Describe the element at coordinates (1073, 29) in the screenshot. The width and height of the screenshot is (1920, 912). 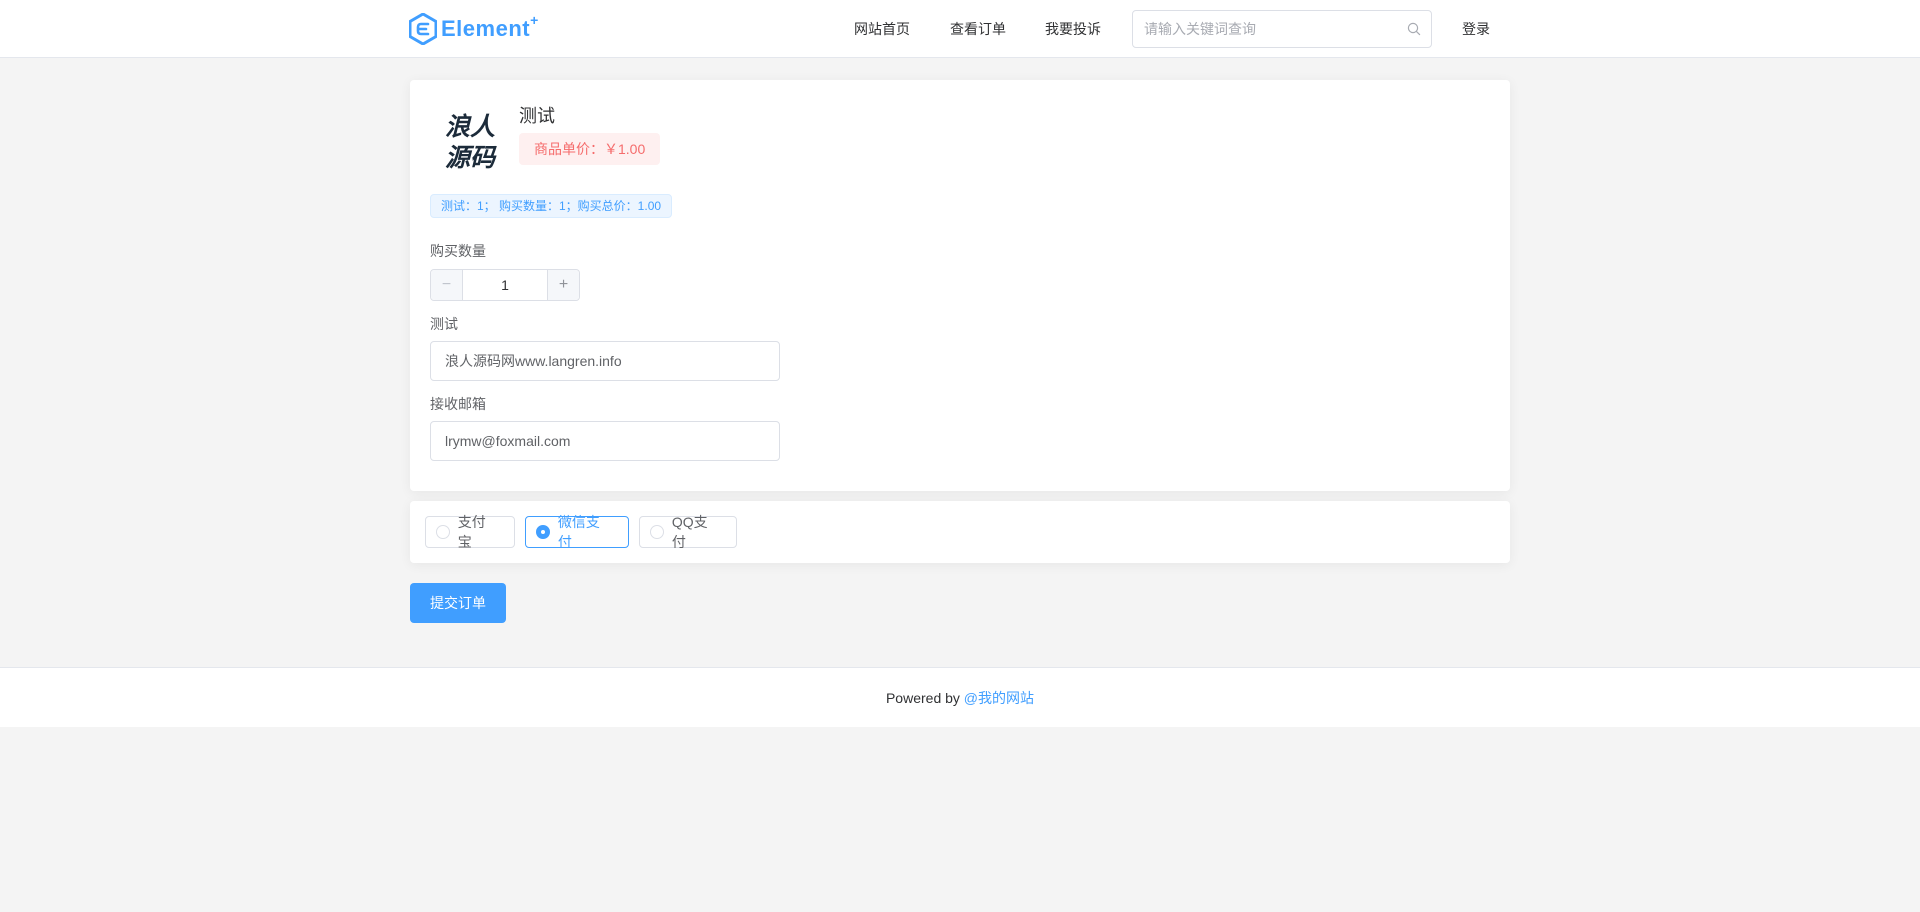
I see `nav-complaint: 我要投诉` at that location.